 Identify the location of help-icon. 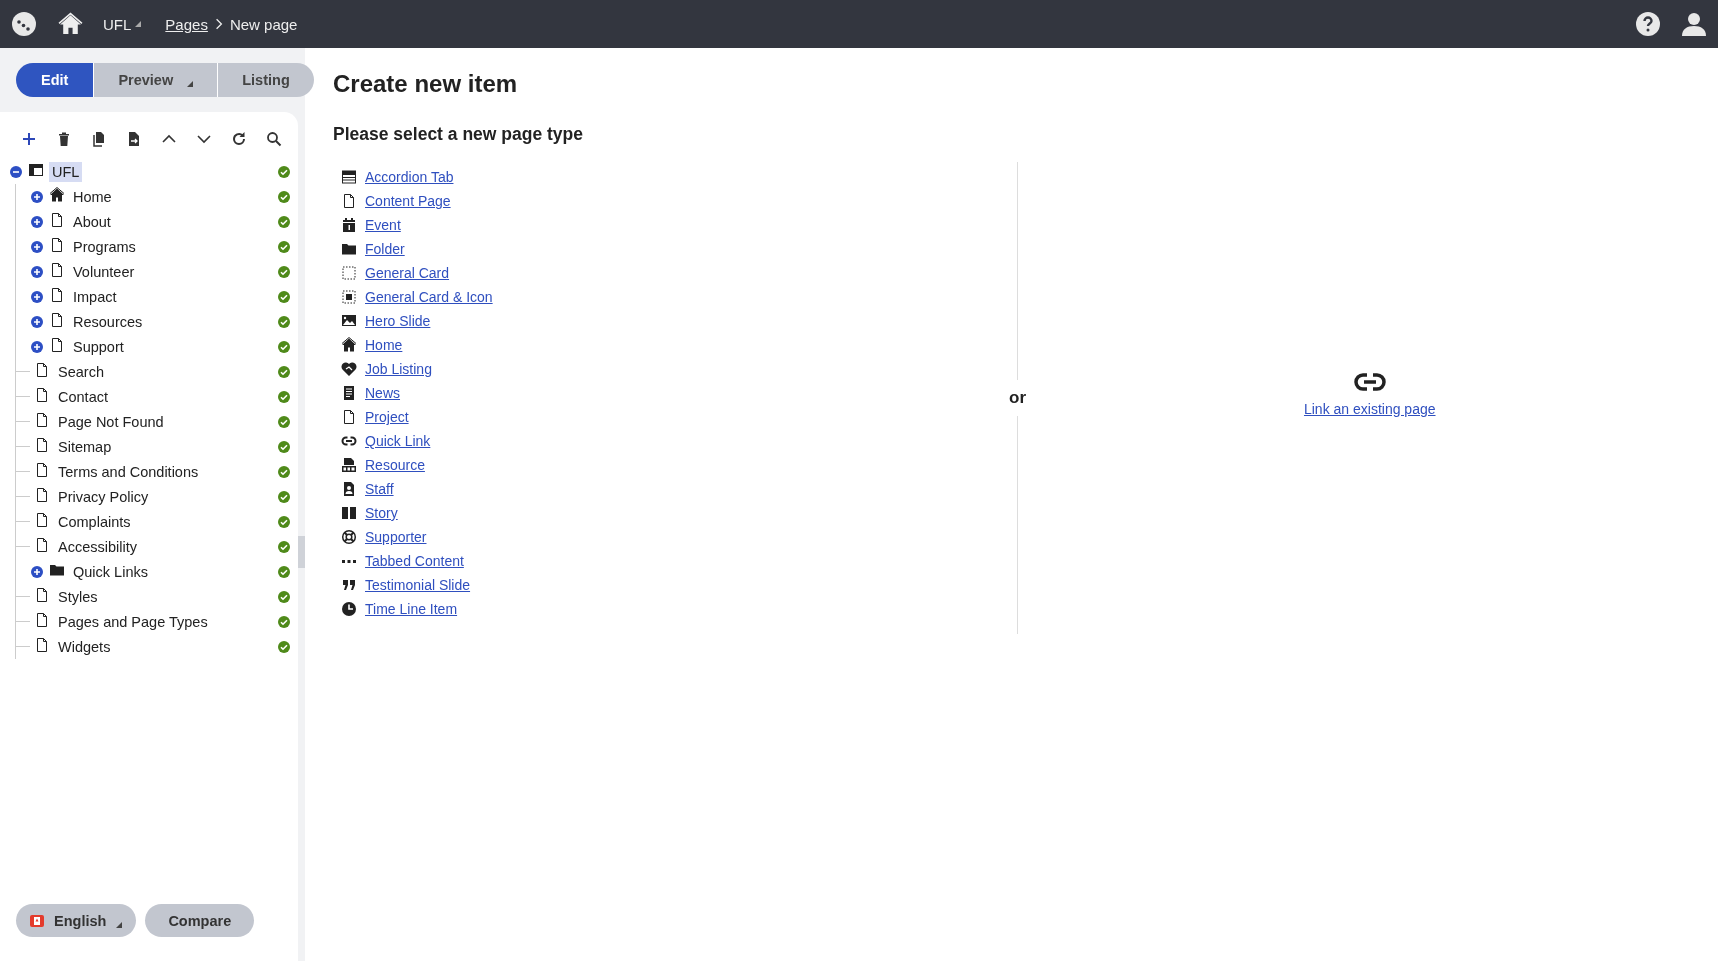
(1648, 24).